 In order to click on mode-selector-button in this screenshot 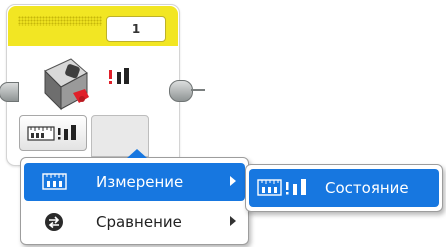, I will do `click(53, 133)`.